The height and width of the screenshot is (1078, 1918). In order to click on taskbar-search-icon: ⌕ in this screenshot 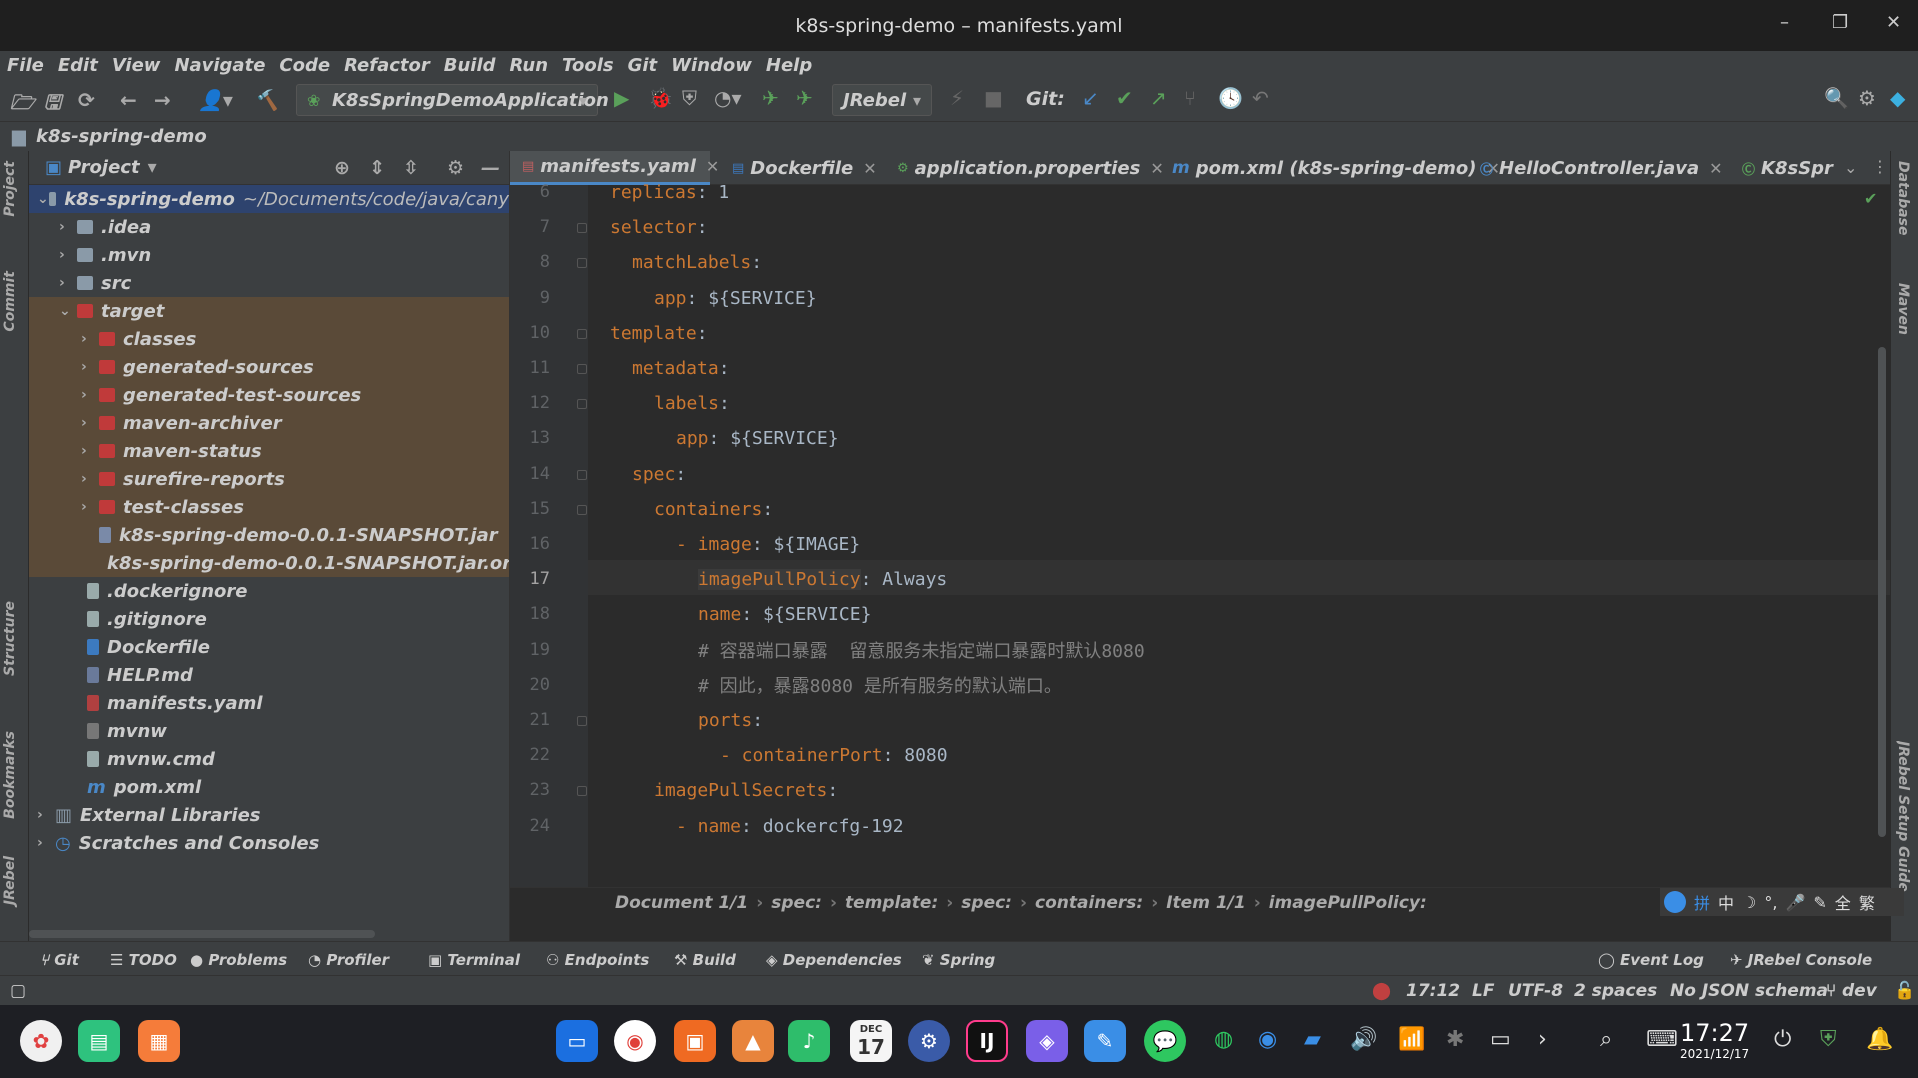, I will do `click(1606, 1039)`.